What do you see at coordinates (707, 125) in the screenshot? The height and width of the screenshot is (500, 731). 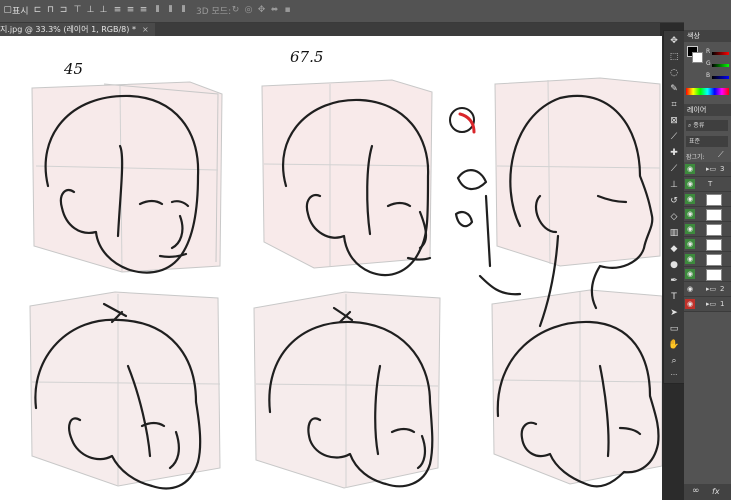 I see `layer-filter-select: ⌕ 종류` at bounding box center [707, 125].